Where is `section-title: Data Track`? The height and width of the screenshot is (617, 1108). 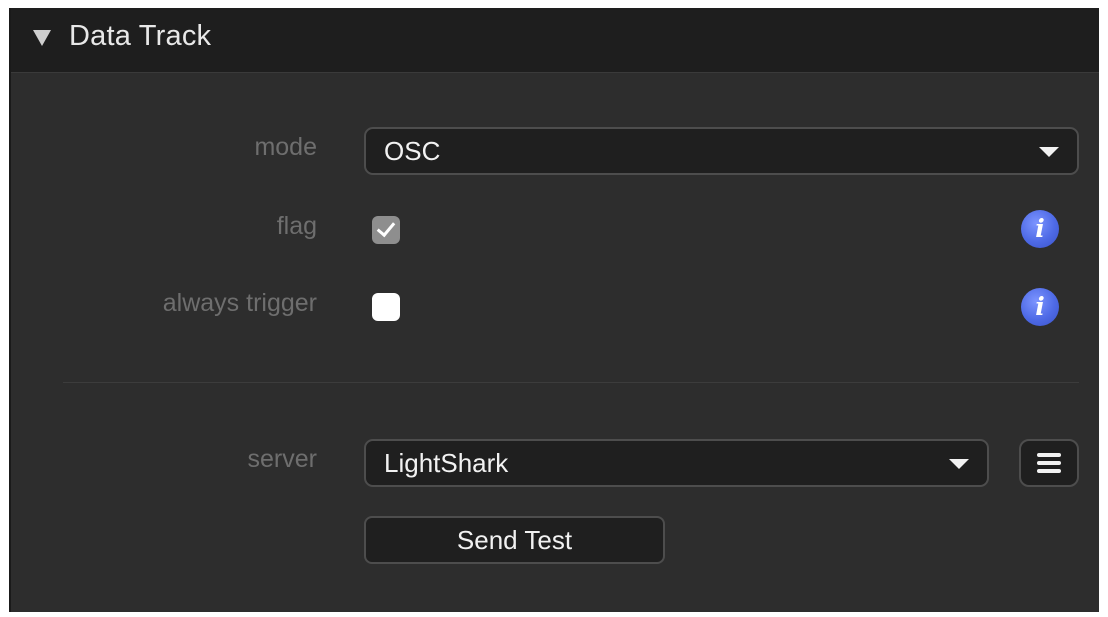
section-title: Data Track is located at coordinates (140, 36).